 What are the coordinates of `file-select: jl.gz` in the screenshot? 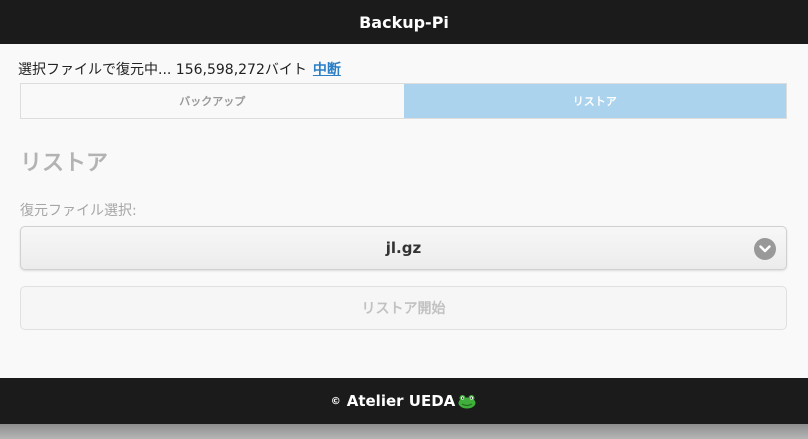 It's located at (403, 248).